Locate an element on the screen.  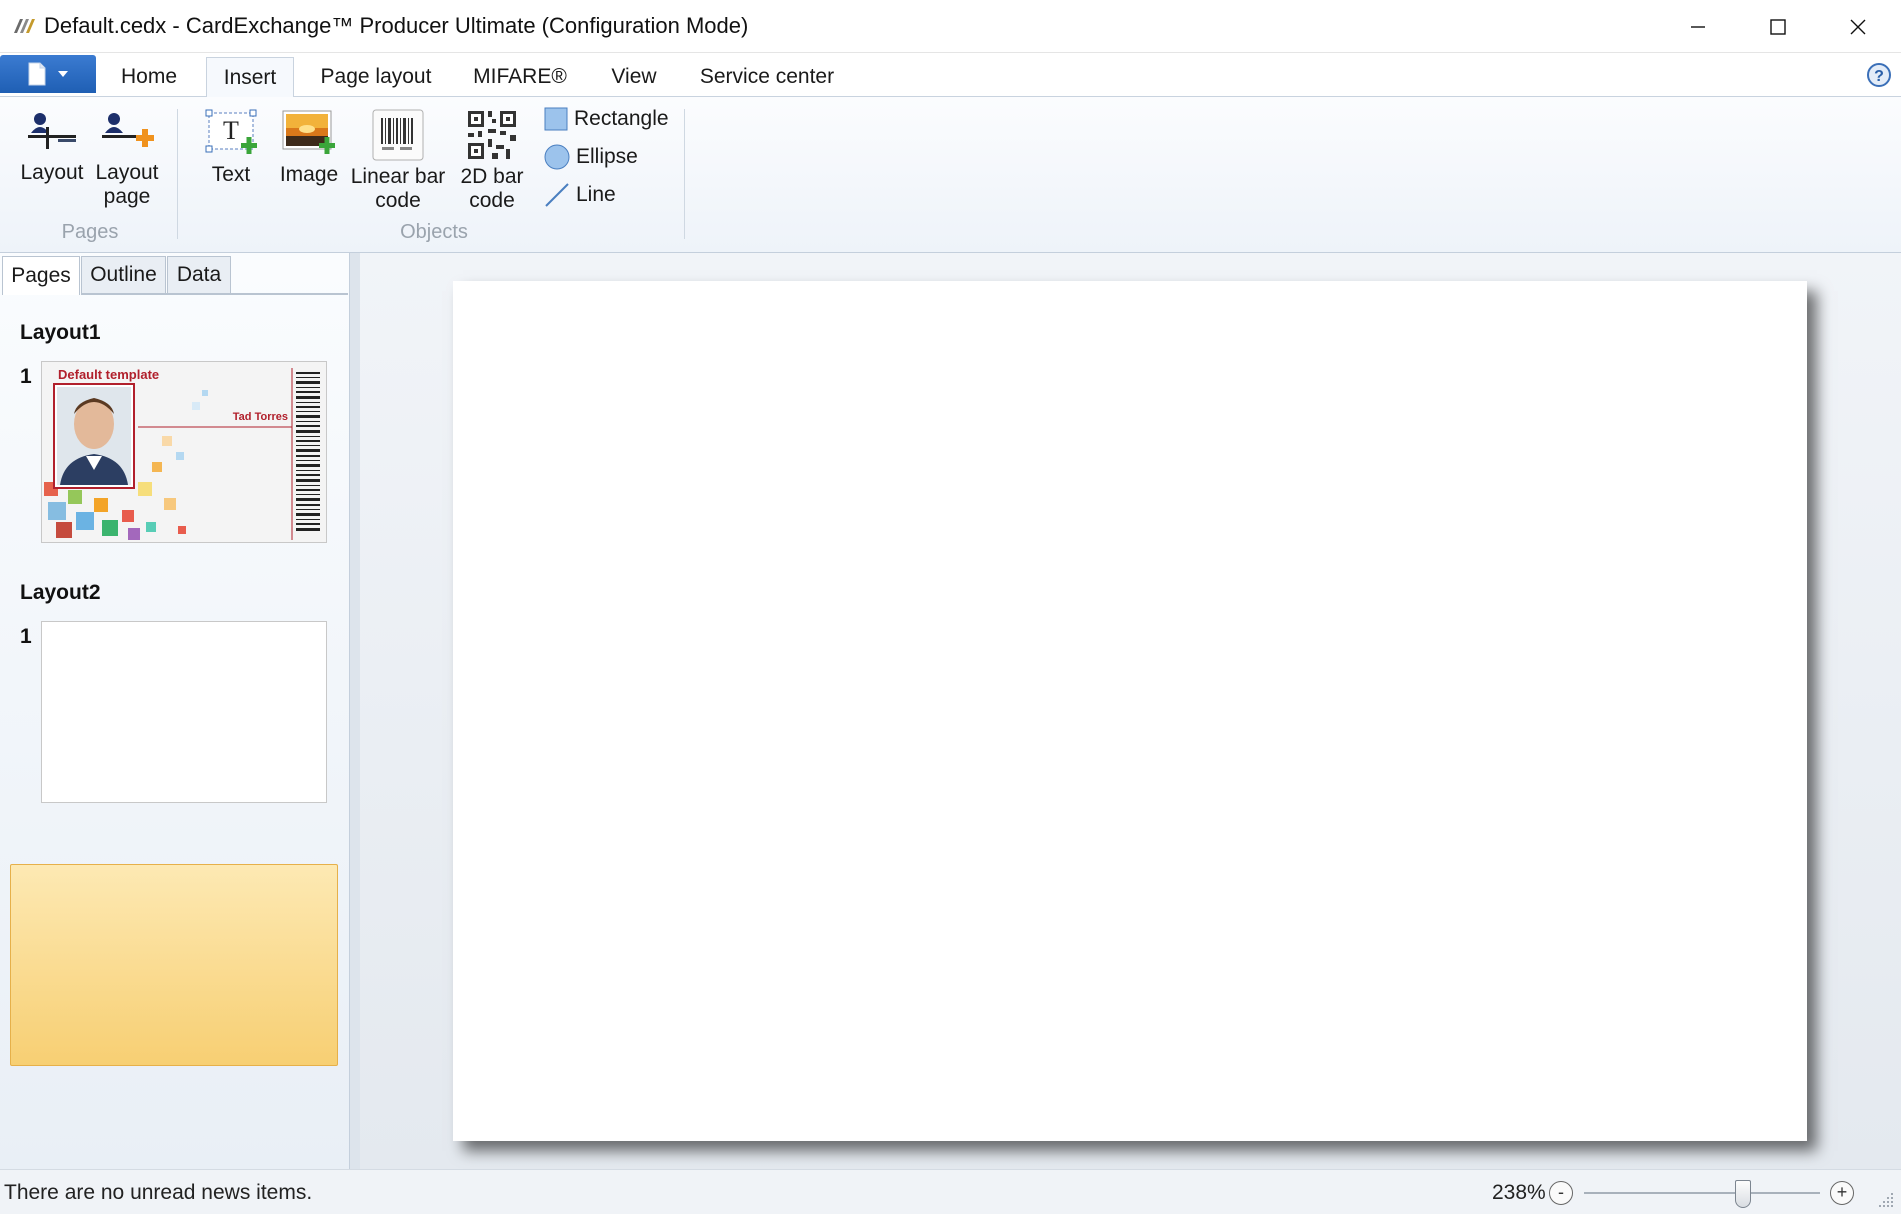
layout-page-label: Layout page is located at coordinates (127, 184).